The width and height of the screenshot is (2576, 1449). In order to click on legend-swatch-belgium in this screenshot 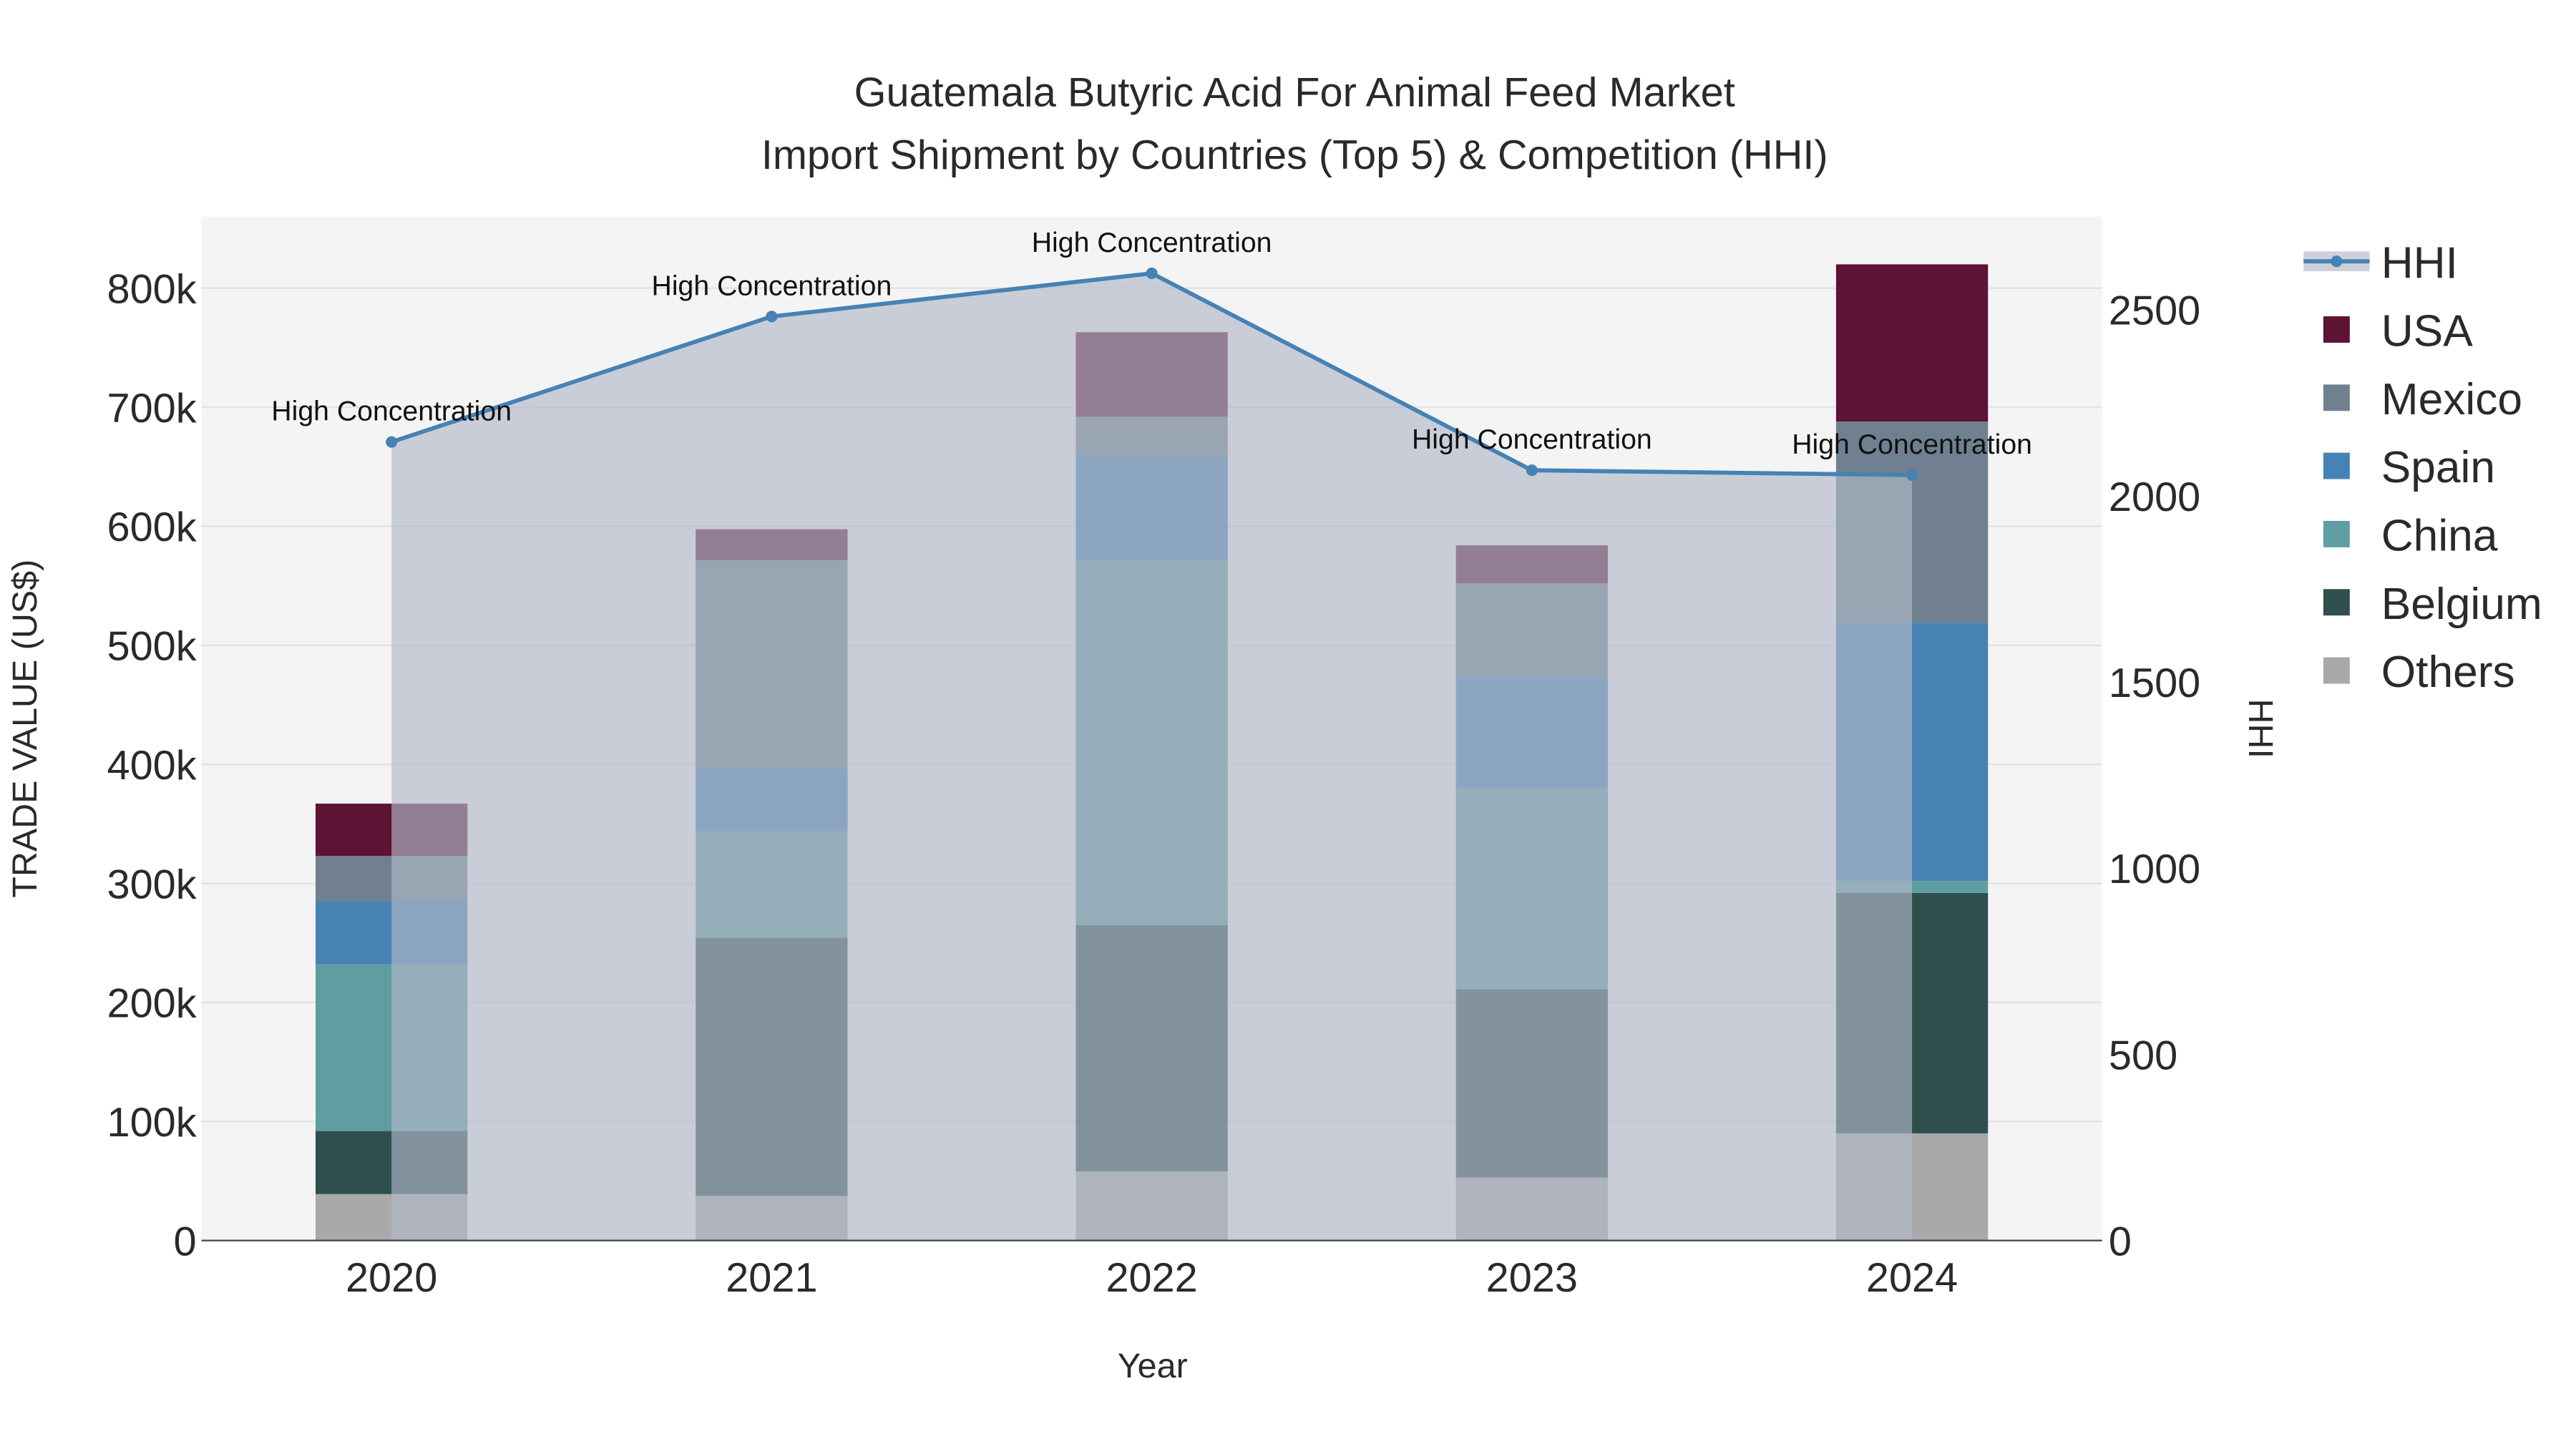, I will do `click(2336, 602)`.